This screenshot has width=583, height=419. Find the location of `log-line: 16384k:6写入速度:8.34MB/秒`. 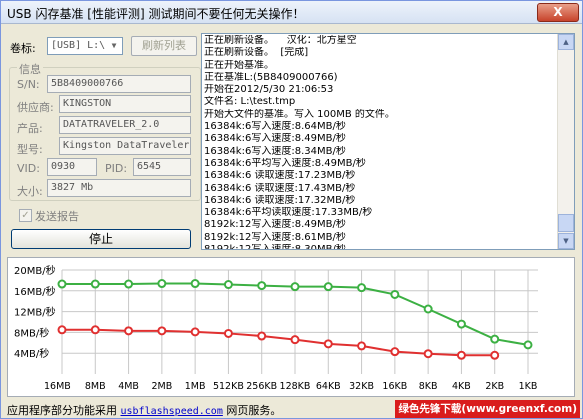

log-line: 16384k:6写入速度:8.34MB/秒 is located at coordinates (275, 151).